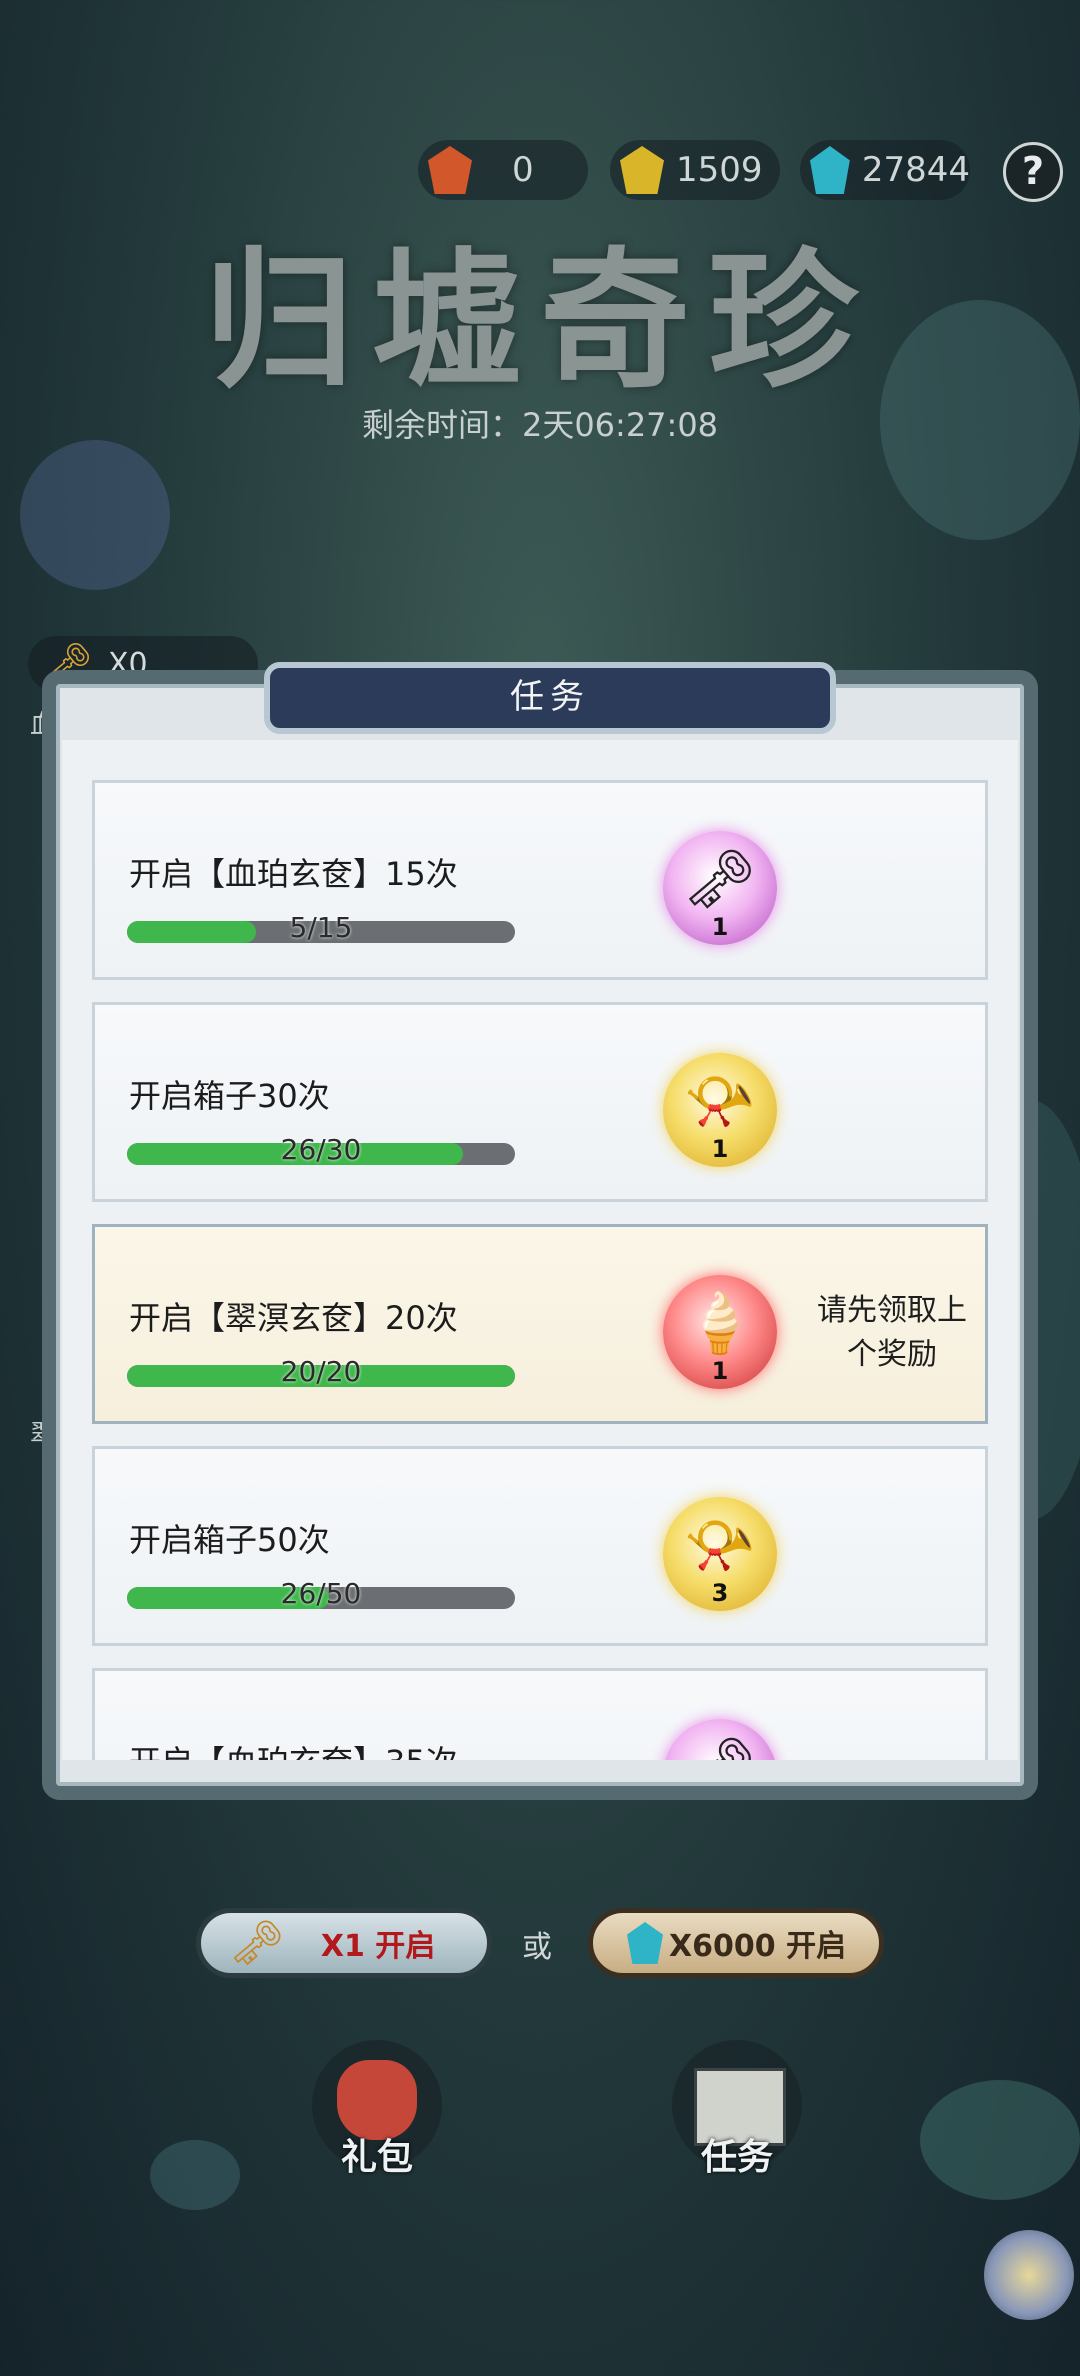 The height and width of the screenshot is (2376, 1080). What do you see at coordinates (720, 1593) in the screenshot?
I see `reward-count: 3` at bounding box center [720, 1593].